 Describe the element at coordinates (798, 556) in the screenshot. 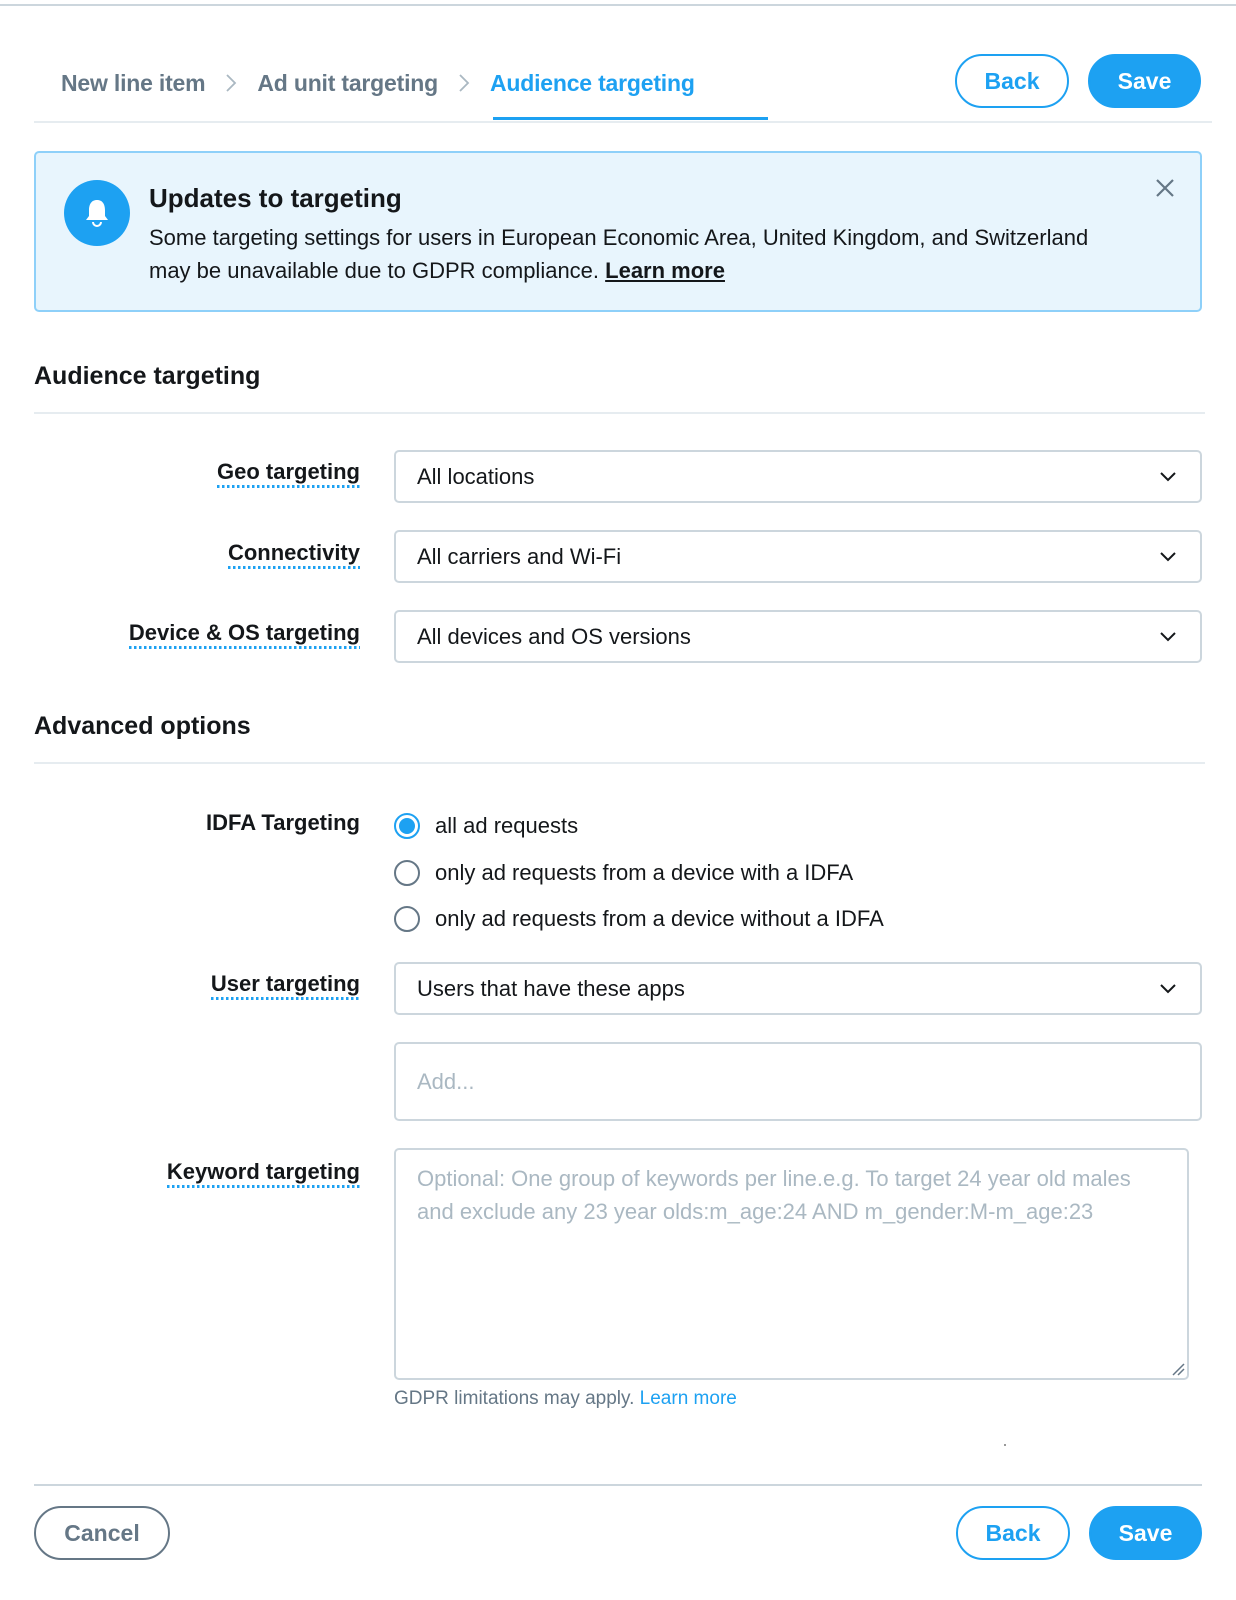

I see `connectivity-select: All carriers and Wi-Fi` at that location.